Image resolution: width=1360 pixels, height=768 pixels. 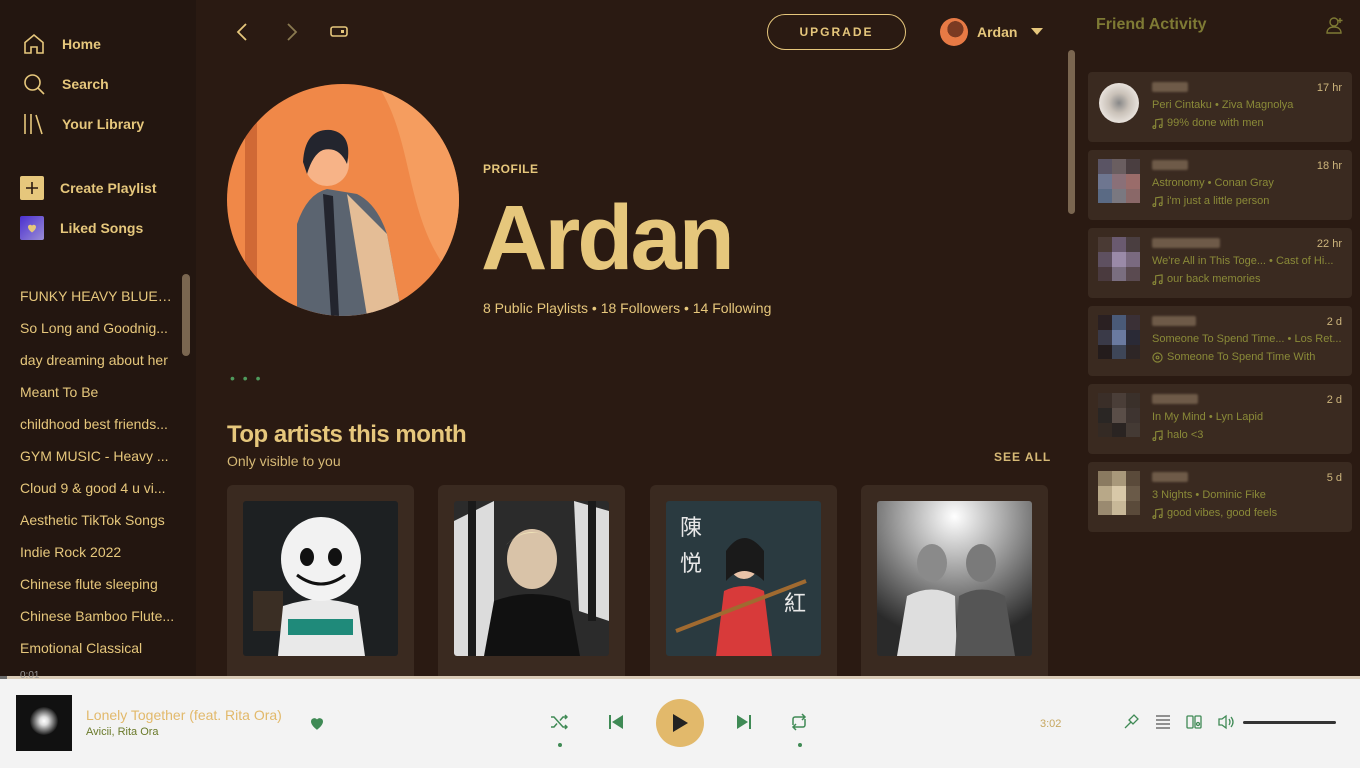 What do you see at coordinates (98, 590) in the screenshot?
I see `playlist-item: Chinese flute sleeping` at bounding box center [98, 590].